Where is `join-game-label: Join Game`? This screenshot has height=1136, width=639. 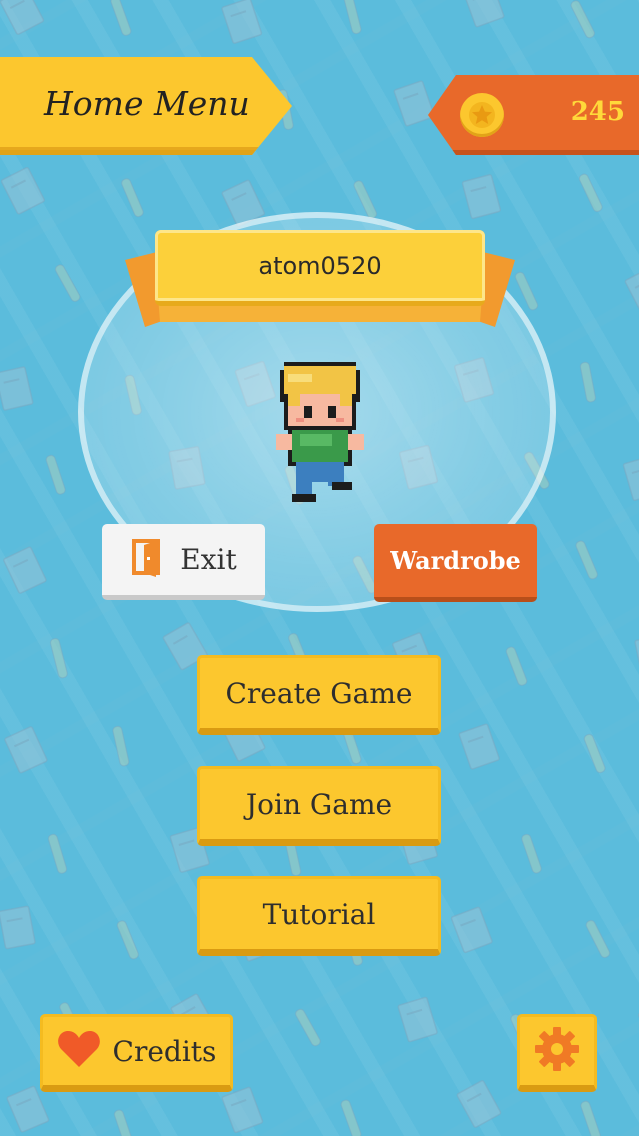
join-game-label: Join Game is located at coordinates (319, 804).